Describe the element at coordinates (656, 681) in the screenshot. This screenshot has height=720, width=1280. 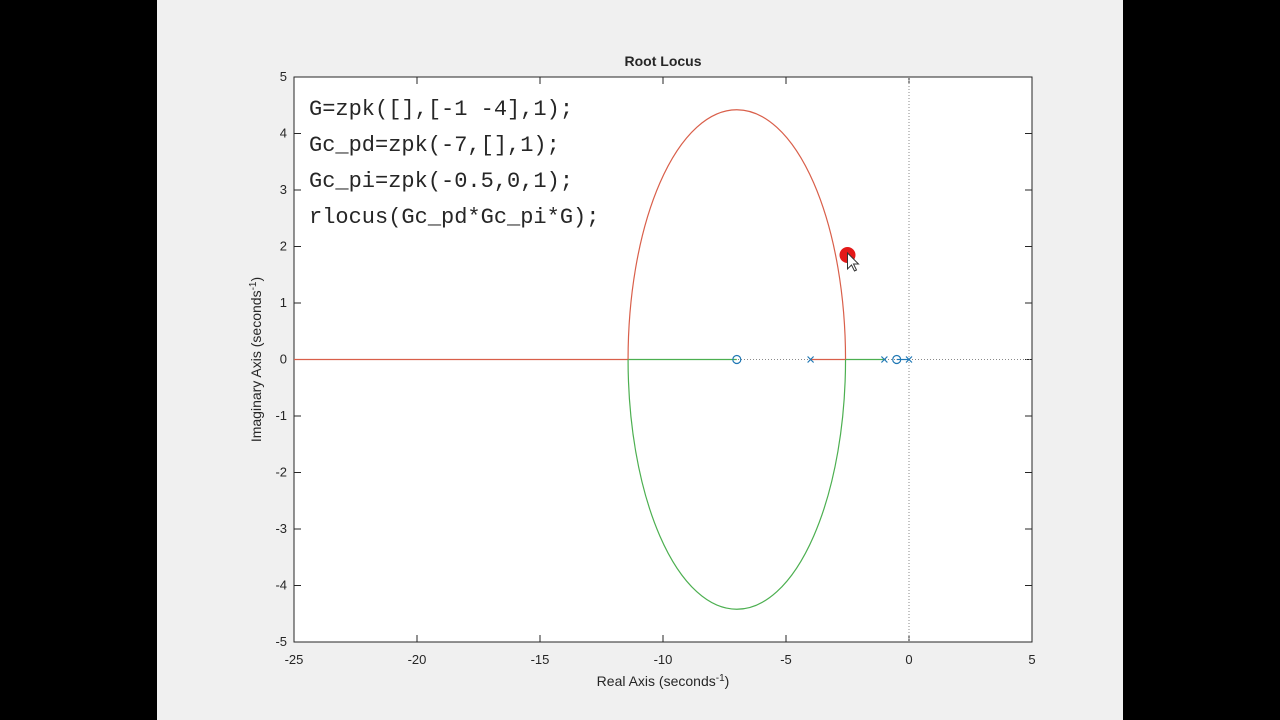
I see `x-axis-label-main: Real Axis (seconds` at that location.